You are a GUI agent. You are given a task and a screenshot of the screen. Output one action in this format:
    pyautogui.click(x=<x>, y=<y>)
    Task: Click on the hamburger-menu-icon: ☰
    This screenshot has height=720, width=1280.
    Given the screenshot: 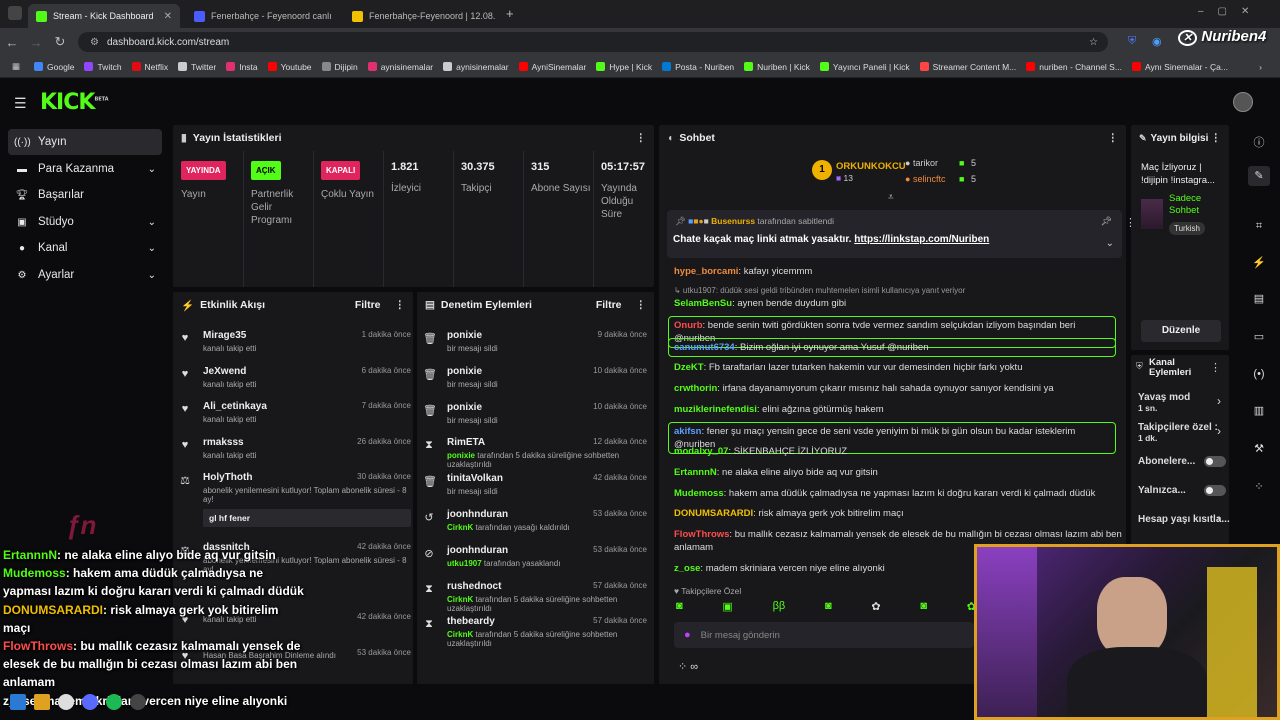 What is the action you would take?
    pyautogui.click(x=20, y=103)
    